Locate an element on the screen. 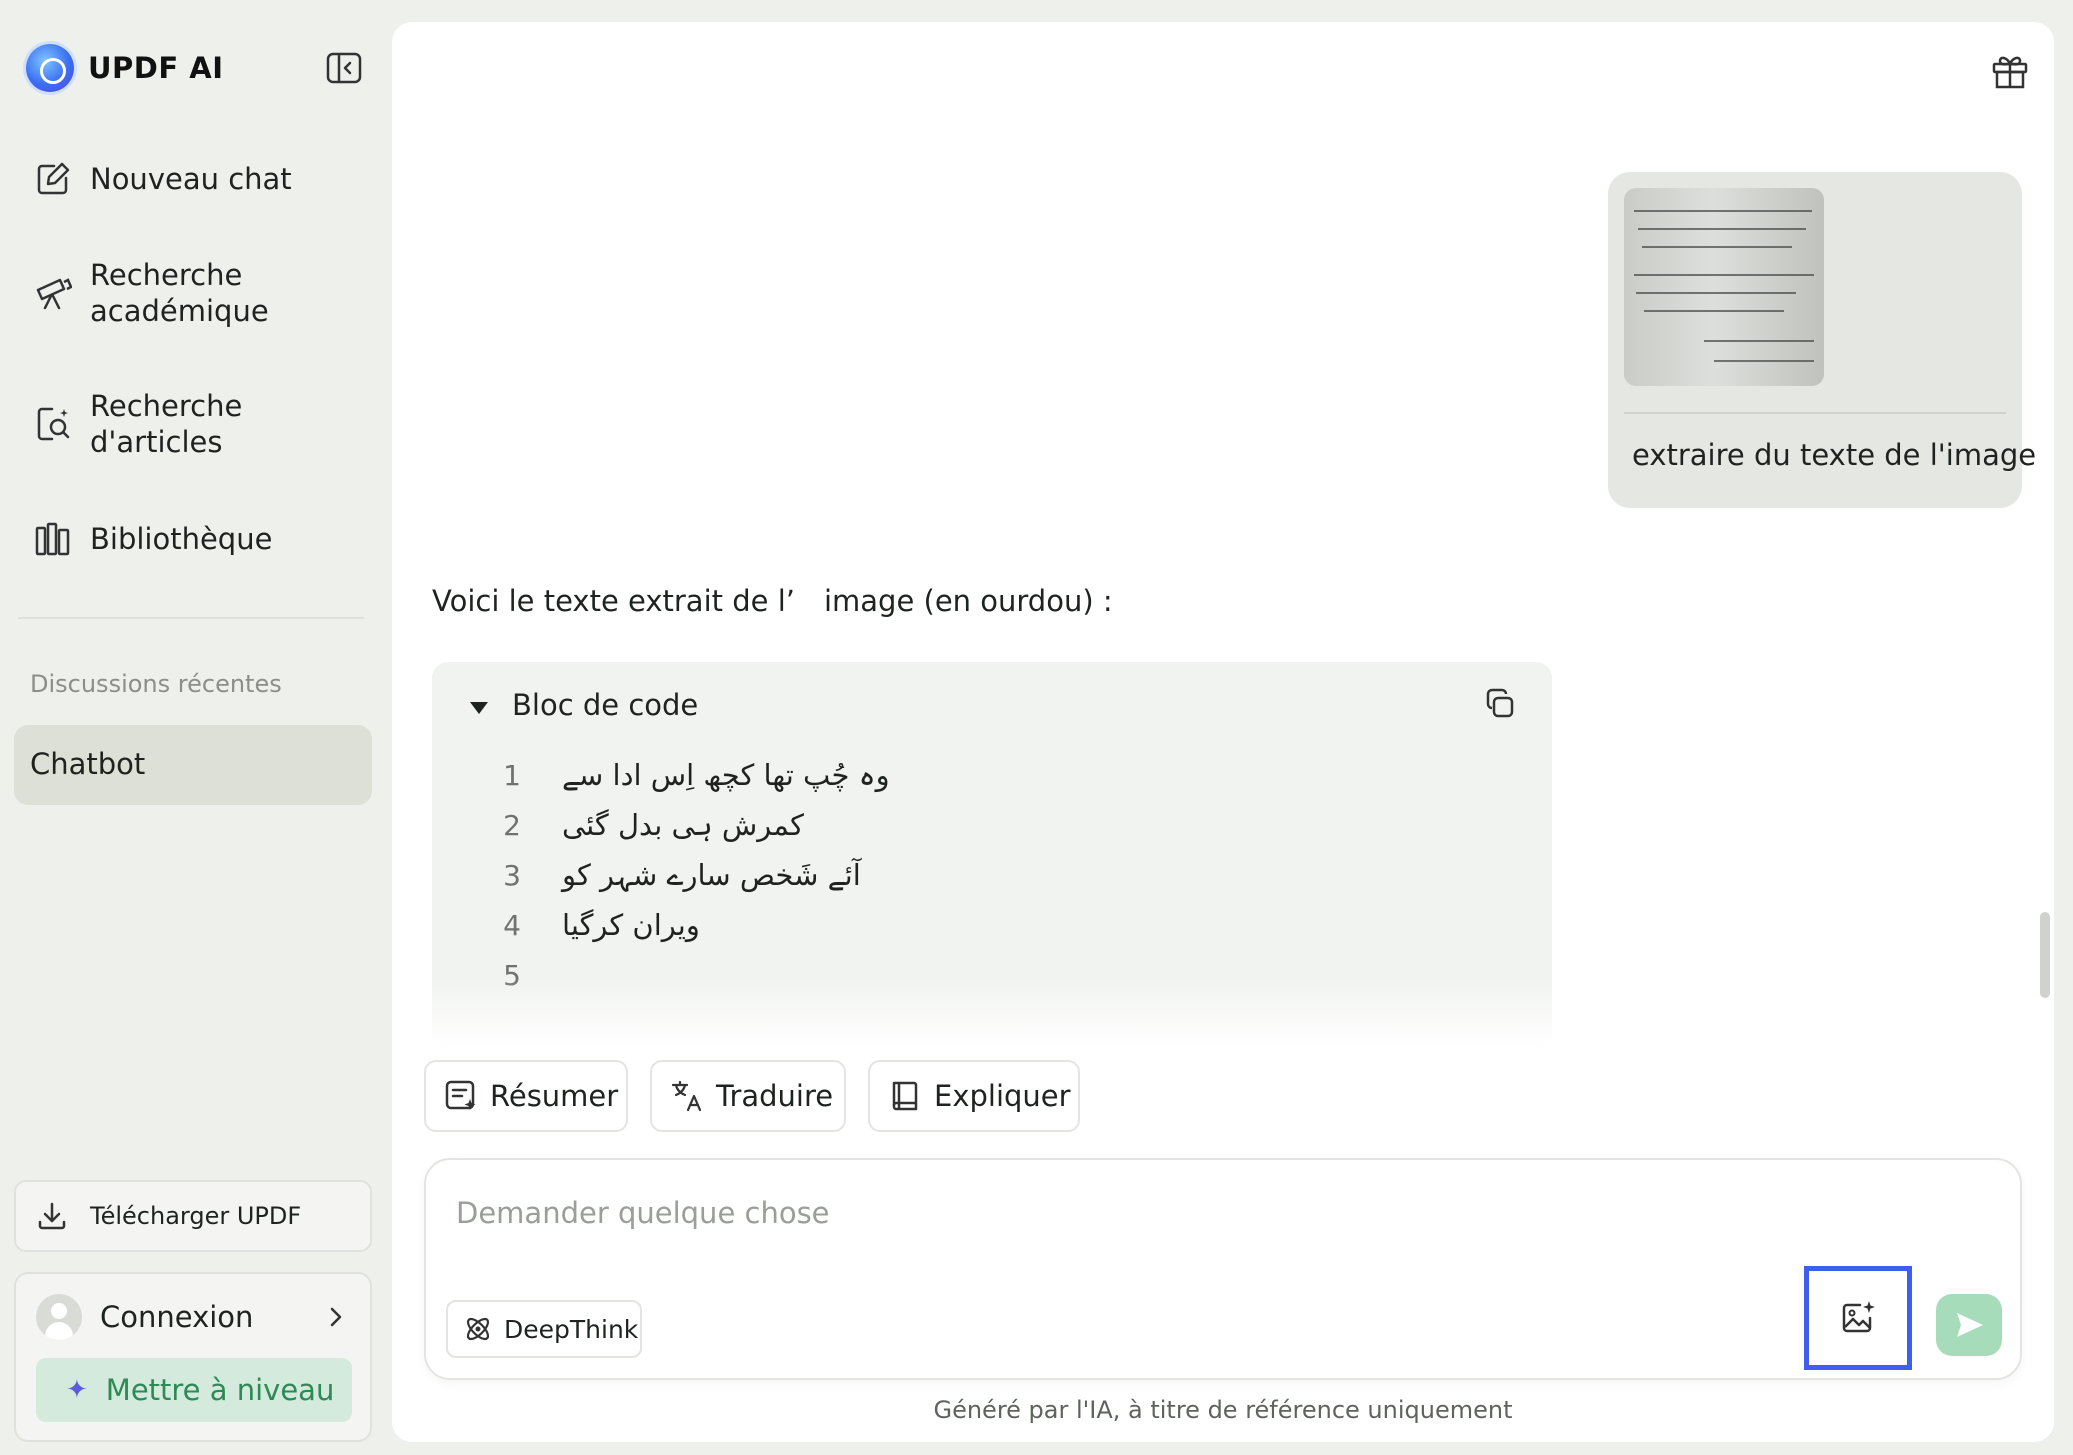  avatar is located at coordinates (59, 1317).